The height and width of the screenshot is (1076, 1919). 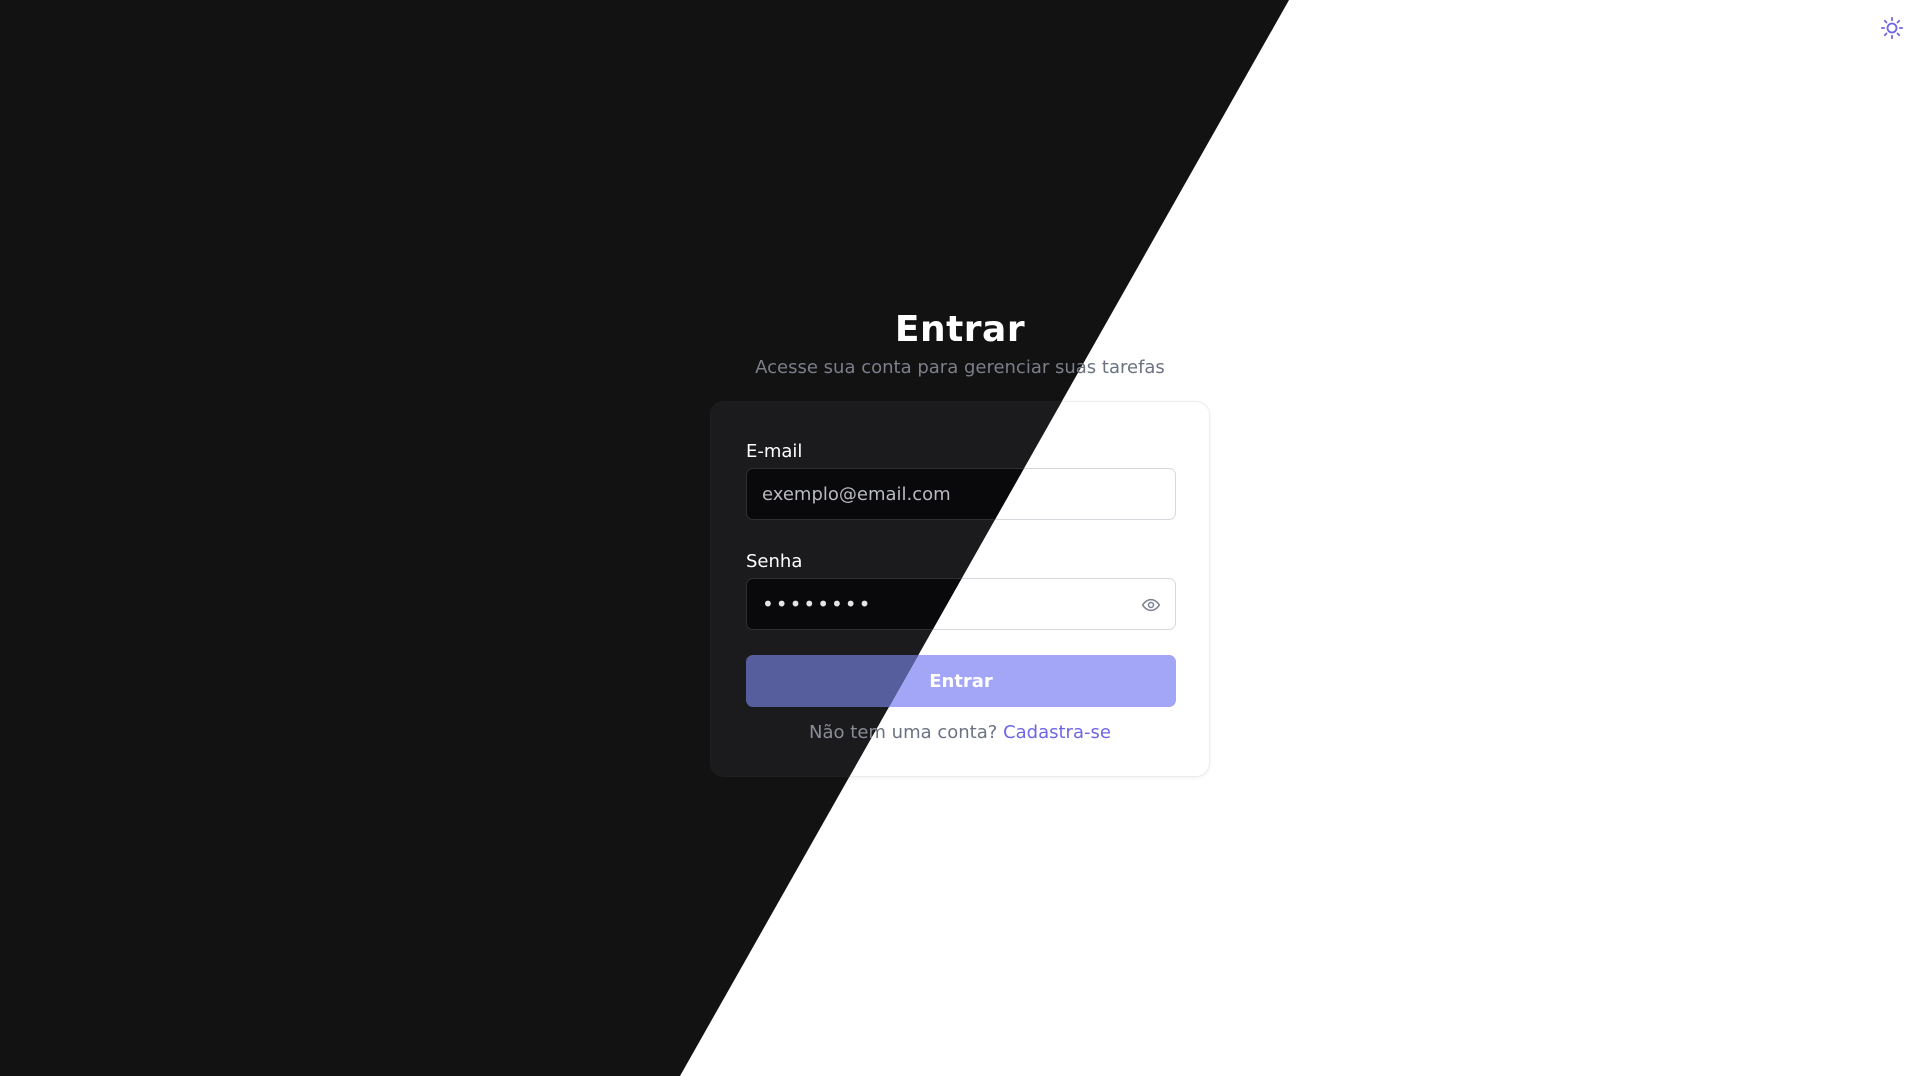 I want to click on theme-toggle-button, so click(x=1892, y=29).